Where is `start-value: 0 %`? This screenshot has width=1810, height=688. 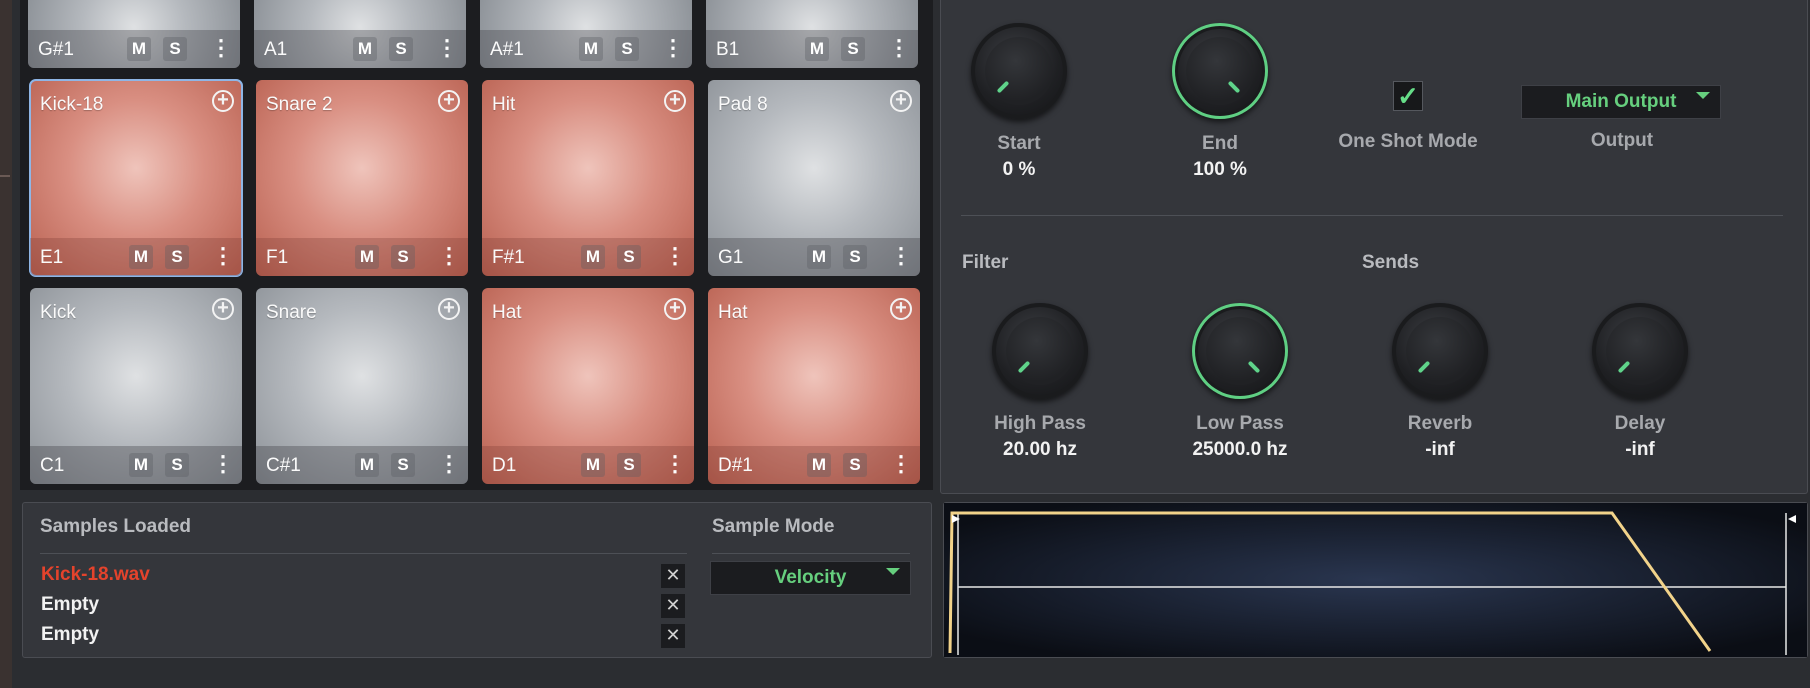 start-value: 0 % is located at coordinates (1019, 169).